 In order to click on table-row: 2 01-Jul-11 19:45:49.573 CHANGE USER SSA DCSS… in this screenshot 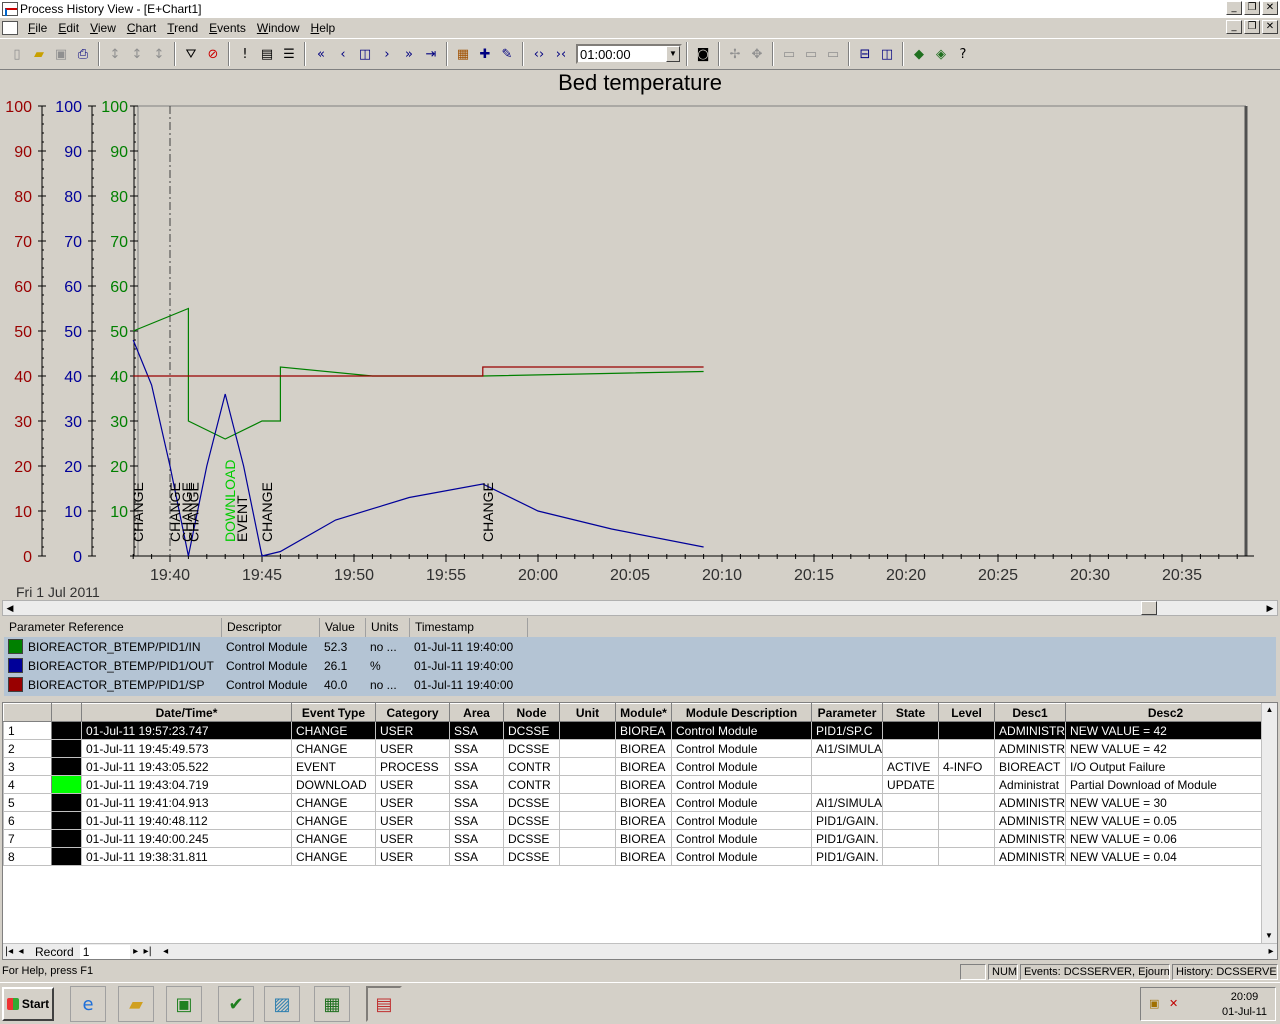, I will do `click(635, 748)`.